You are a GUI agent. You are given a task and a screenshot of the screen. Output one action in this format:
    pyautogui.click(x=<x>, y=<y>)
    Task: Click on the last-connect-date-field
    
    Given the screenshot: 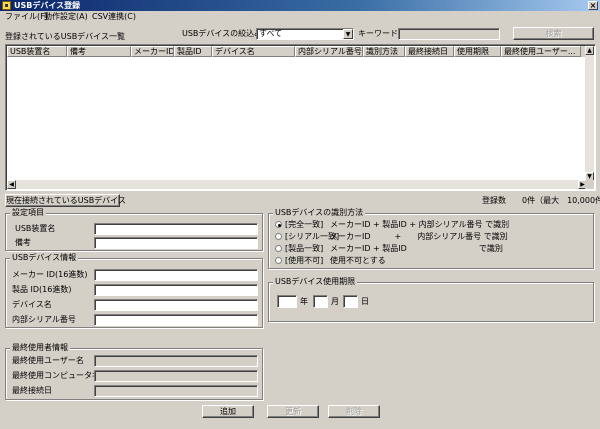 What is the action you would take?
    pyautogui.click(x=176, y=391)
    